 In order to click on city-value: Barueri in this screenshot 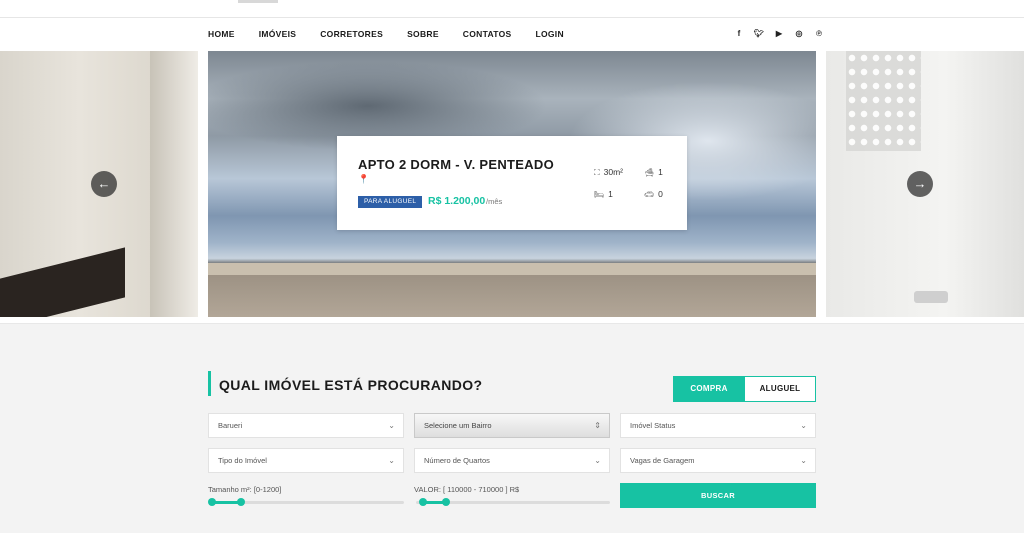, I will do `click(230, 425)`.